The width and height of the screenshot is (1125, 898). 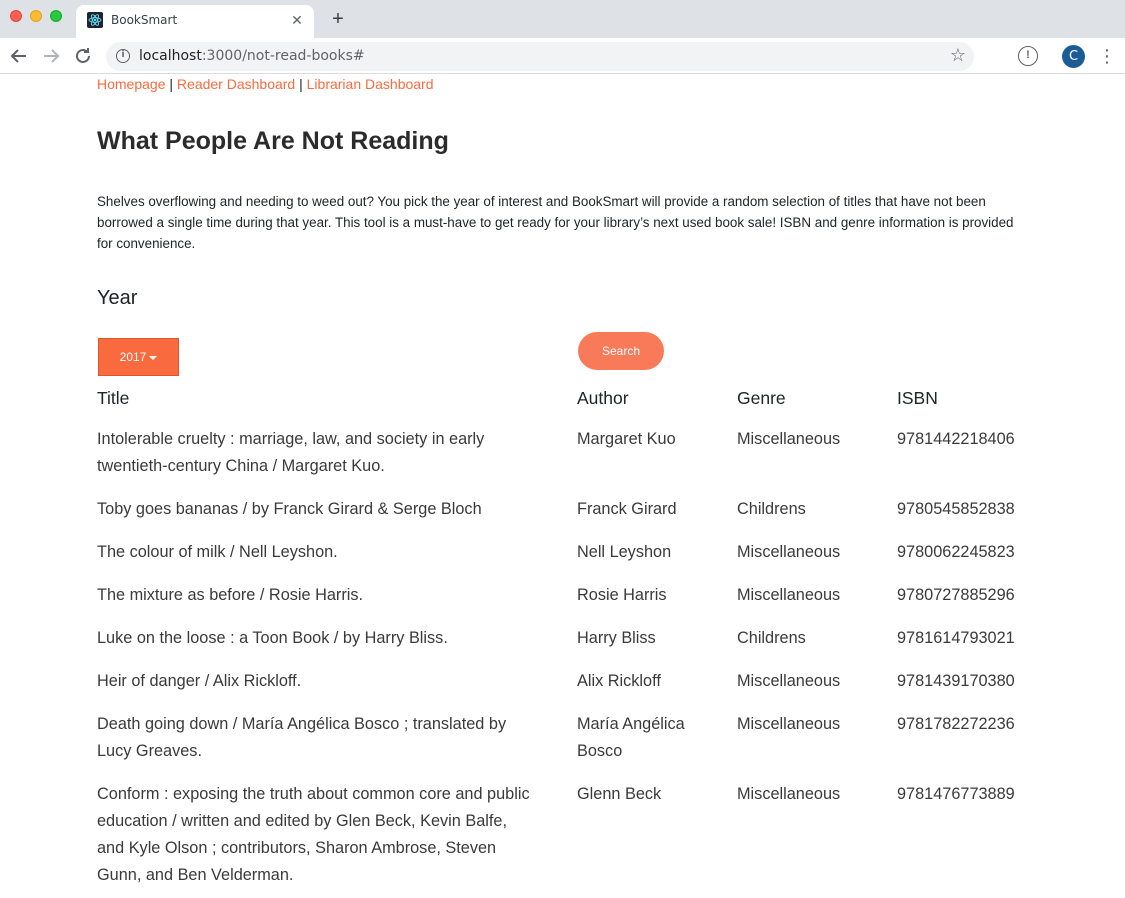 I want to click on reload-icon, so click(x=83, y=56).